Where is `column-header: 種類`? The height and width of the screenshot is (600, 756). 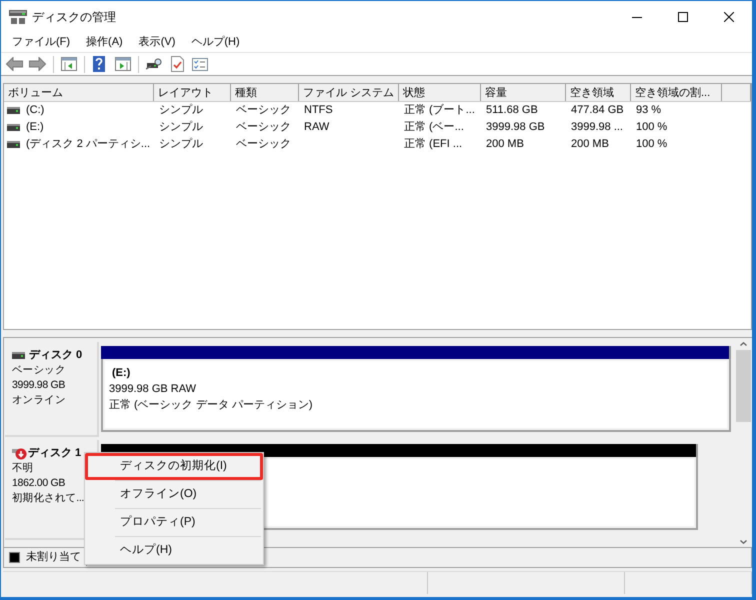 column-header: 種類 is located at coordinates (265, 92).